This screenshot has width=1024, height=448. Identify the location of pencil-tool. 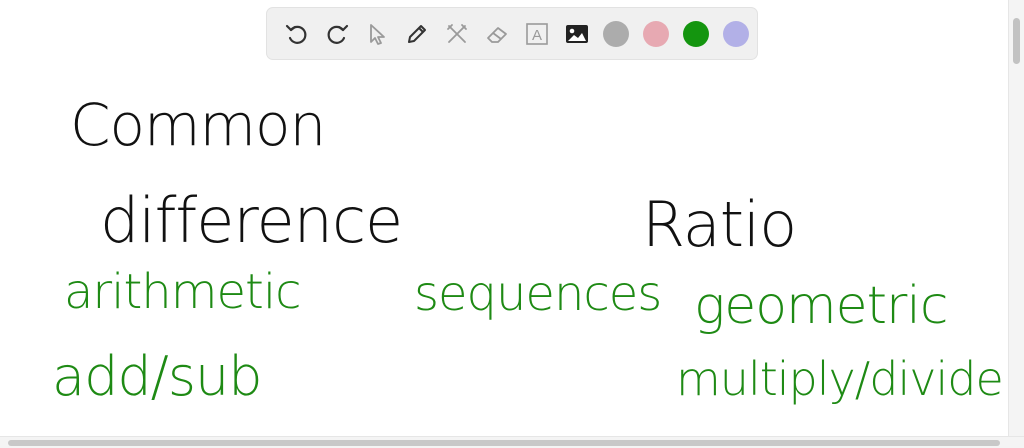
(417, 34).